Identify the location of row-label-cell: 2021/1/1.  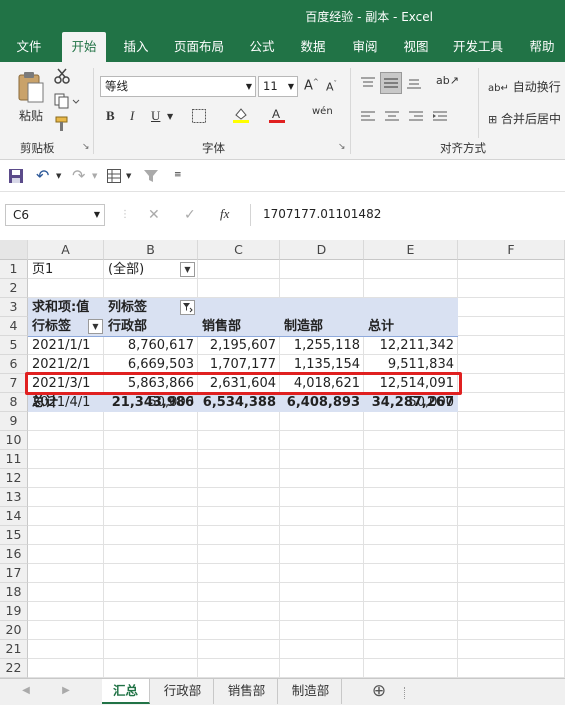
(66, 345).